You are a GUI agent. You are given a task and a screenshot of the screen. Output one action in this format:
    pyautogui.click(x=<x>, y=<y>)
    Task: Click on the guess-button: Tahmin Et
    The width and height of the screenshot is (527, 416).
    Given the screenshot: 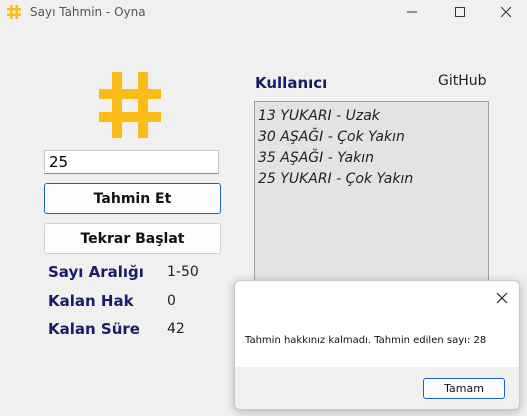 What is the action you would take?
    pyautogui.click(x=132, y=198)
    